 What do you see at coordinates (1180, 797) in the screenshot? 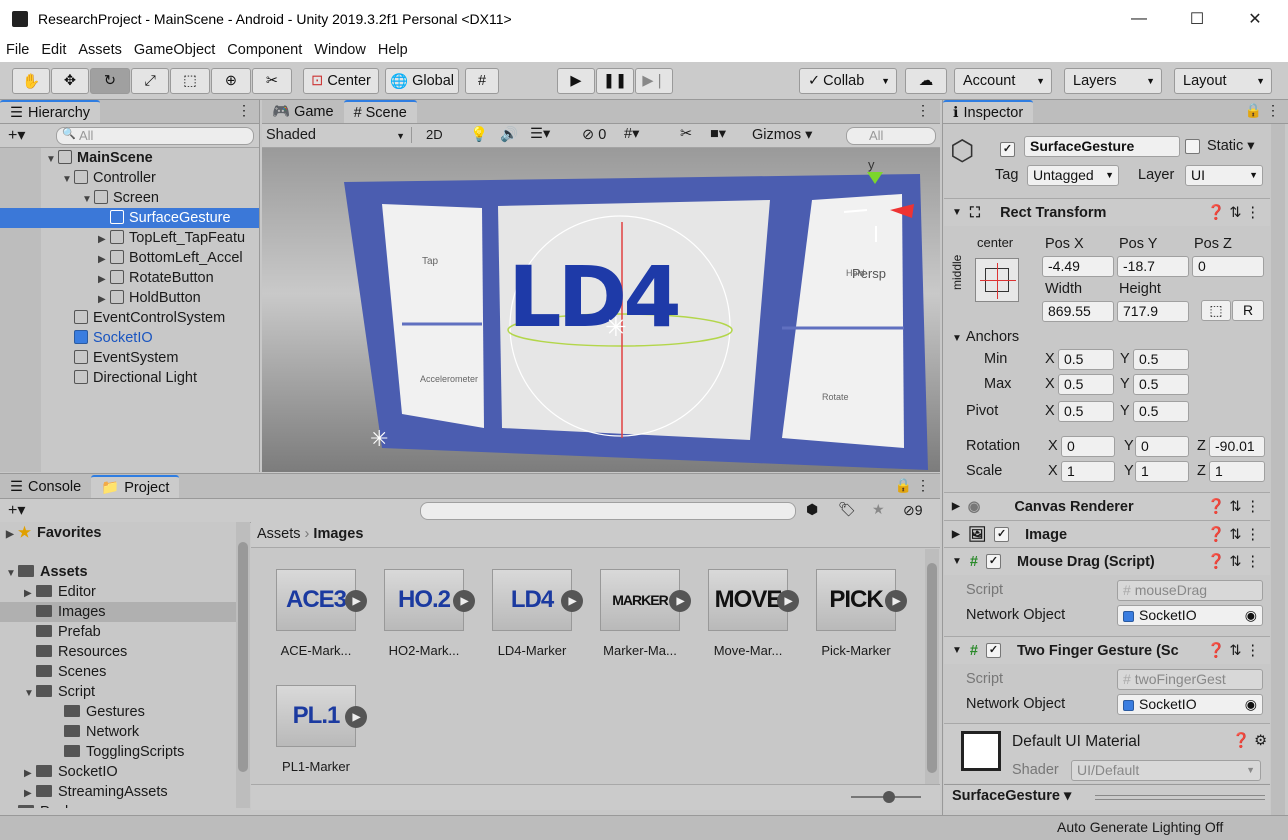
I see `preview-drag-handle` at bounding box center [1180, 797].